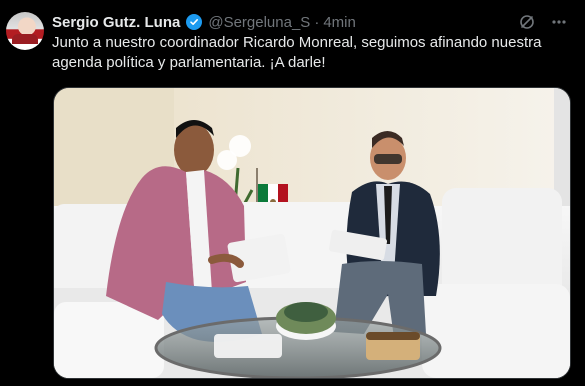 The height and width of the screenshot is (386, 585). What do you see at coordinates (339, 22) in the screenshot?
I see `post-time: 4min` at bounding box center [339, 22].